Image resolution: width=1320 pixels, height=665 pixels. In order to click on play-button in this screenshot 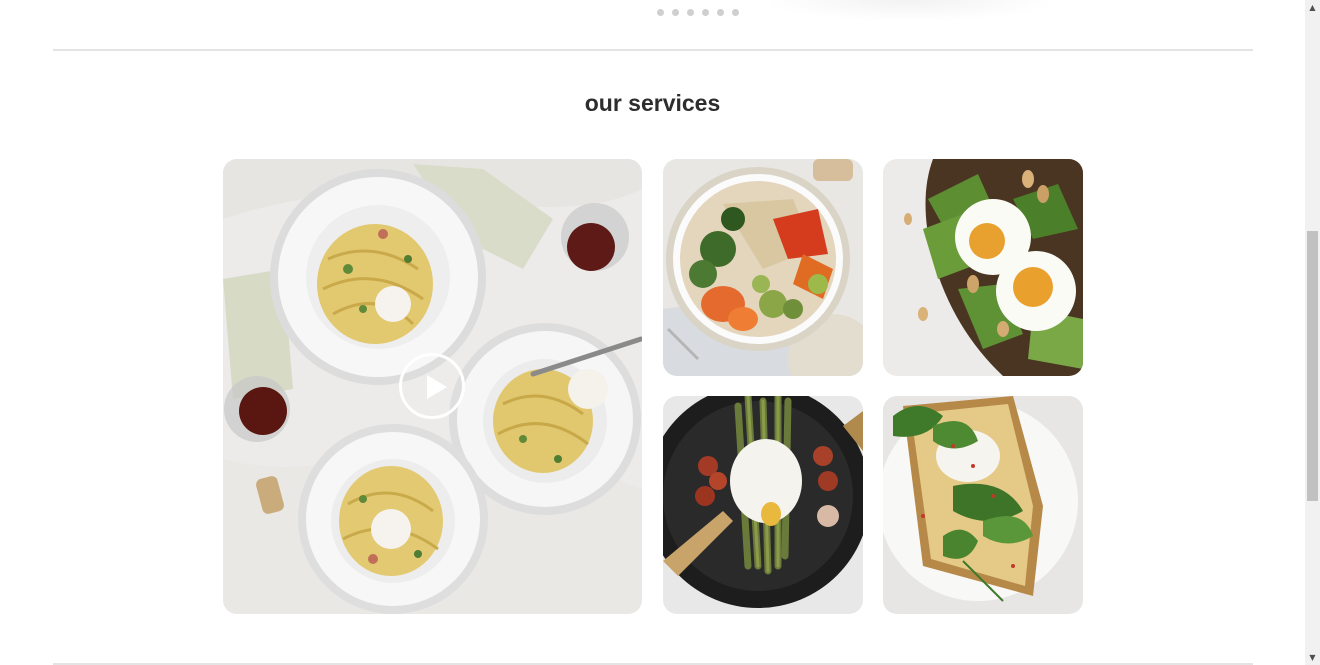, I will do `click(432, 386)`.